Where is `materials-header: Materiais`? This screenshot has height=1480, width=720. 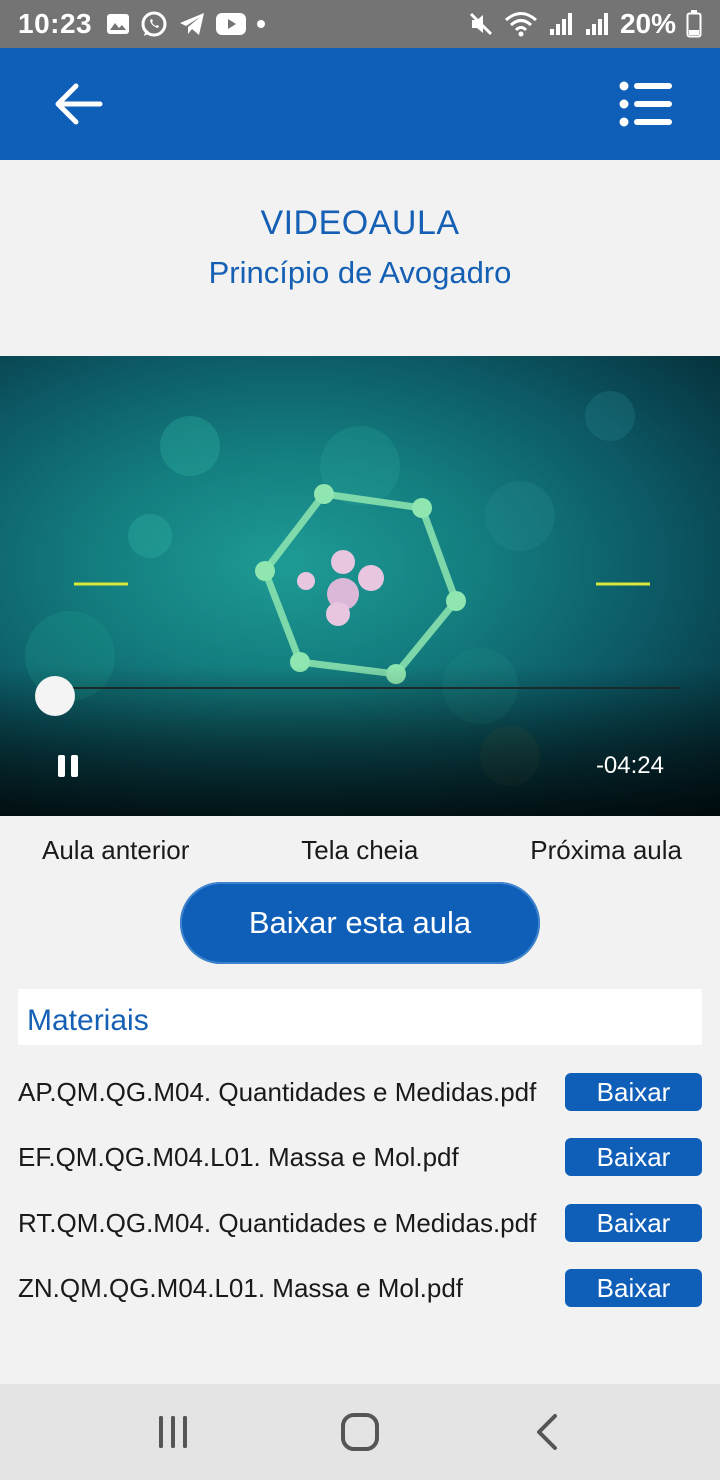 materials-header: Materiais is located at coordinates (360, 1017).